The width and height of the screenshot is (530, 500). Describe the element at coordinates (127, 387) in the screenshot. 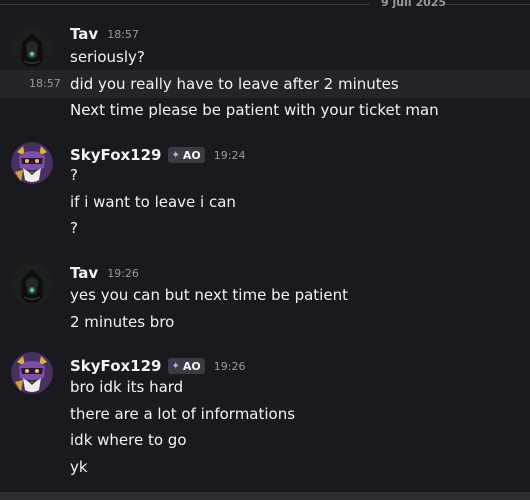

I see `message-text: bro idk its hard` at that location.